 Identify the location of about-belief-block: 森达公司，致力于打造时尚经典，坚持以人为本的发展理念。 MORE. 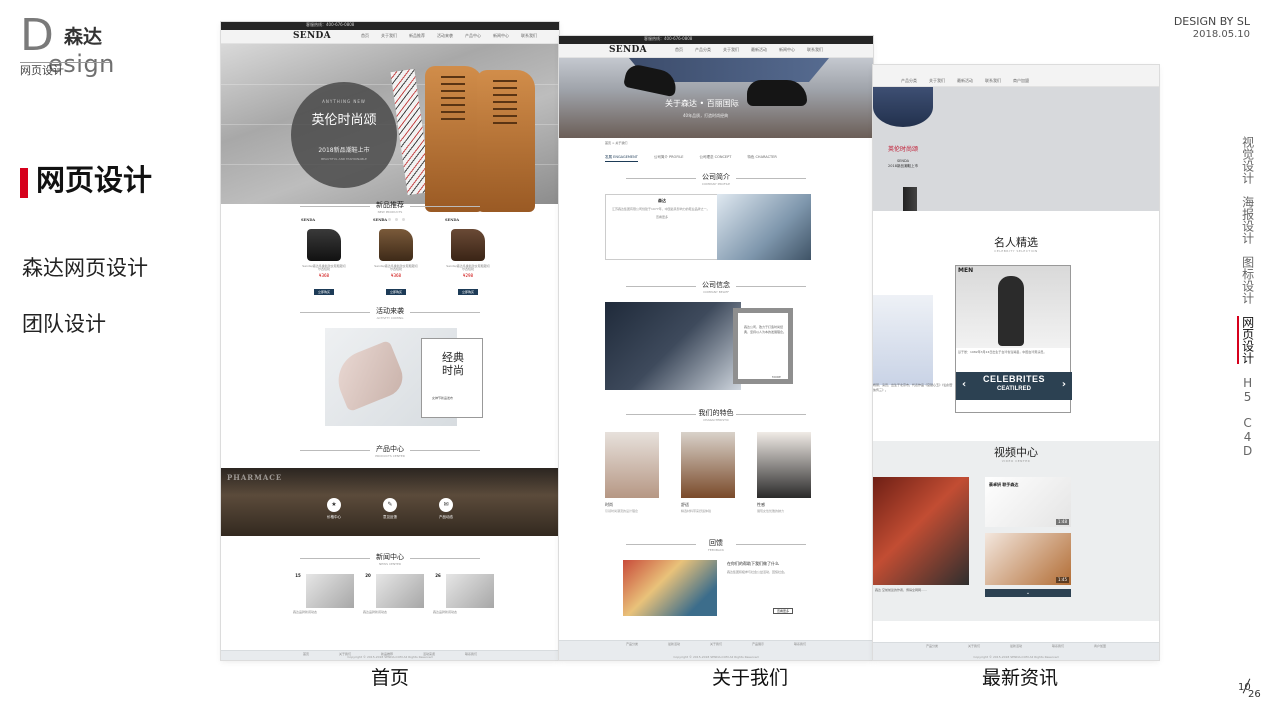
(708, 348).